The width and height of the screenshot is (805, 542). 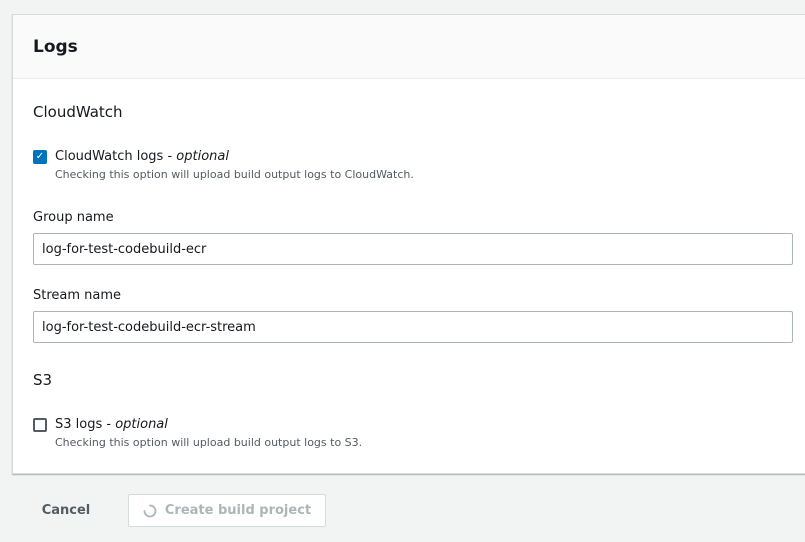 I want to click on group-name-label: Group name, so click(x=73, y=217).